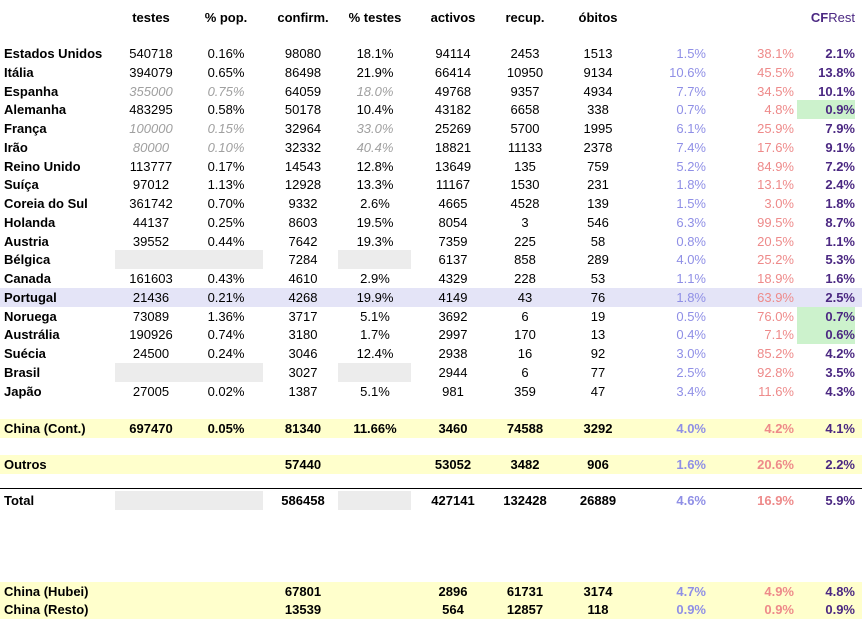  What do you see at coordinates (826, 335) in the screenshot?
I see `cell-cfrest: 0.6%` at bounding box center [826, 335].